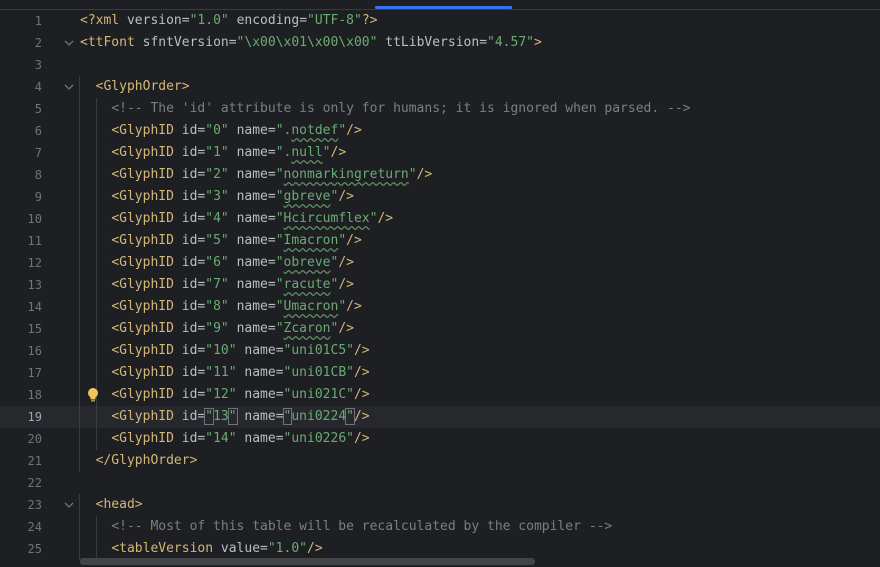 The image size is (880, 567). I want to click on code-text: <GlyphID id="4" name="Hcircumflex"/>, so click(236, 219).